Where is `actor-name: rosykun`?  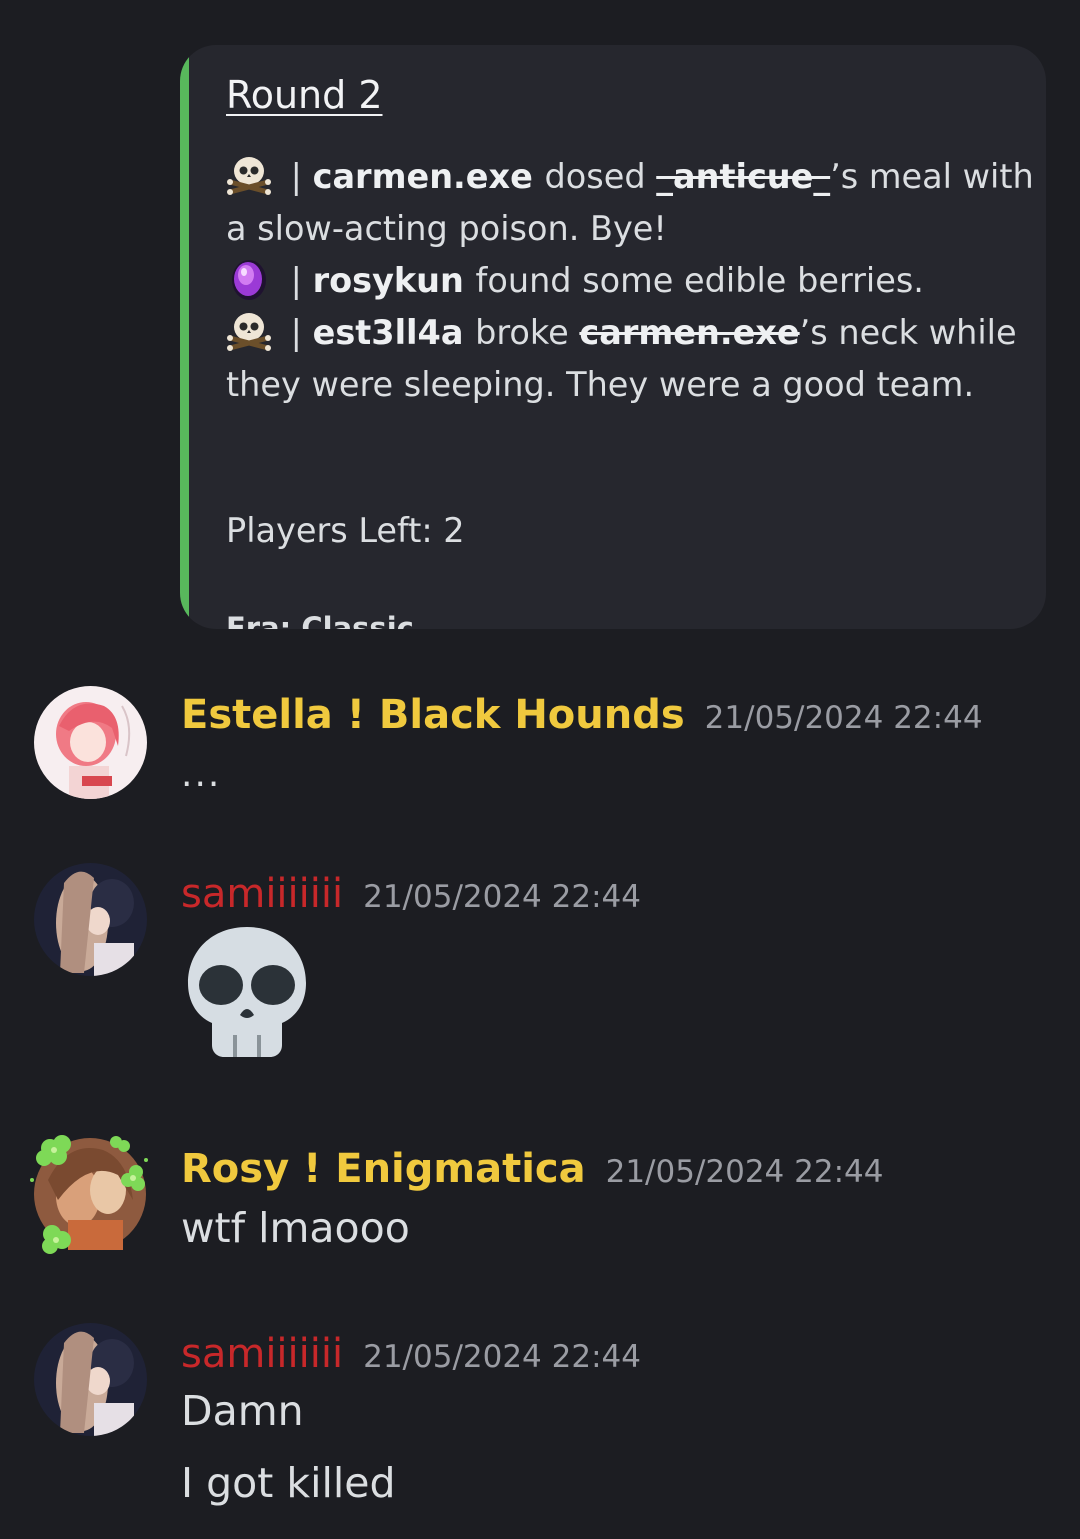 actor-name: rosykun is located at coordinates (394, 280).